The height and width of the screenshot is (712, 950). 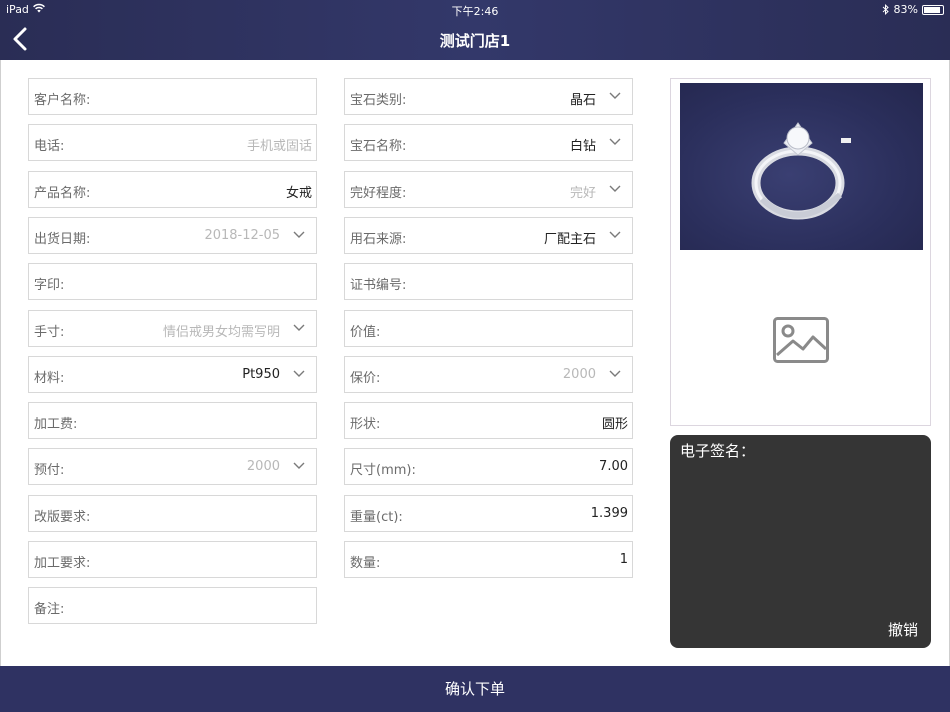 What do you see at coordinates (800, 541) in the screenshot?
I see `signature-pad: 电子签名： 撤销` at bounding box center [800, 541].